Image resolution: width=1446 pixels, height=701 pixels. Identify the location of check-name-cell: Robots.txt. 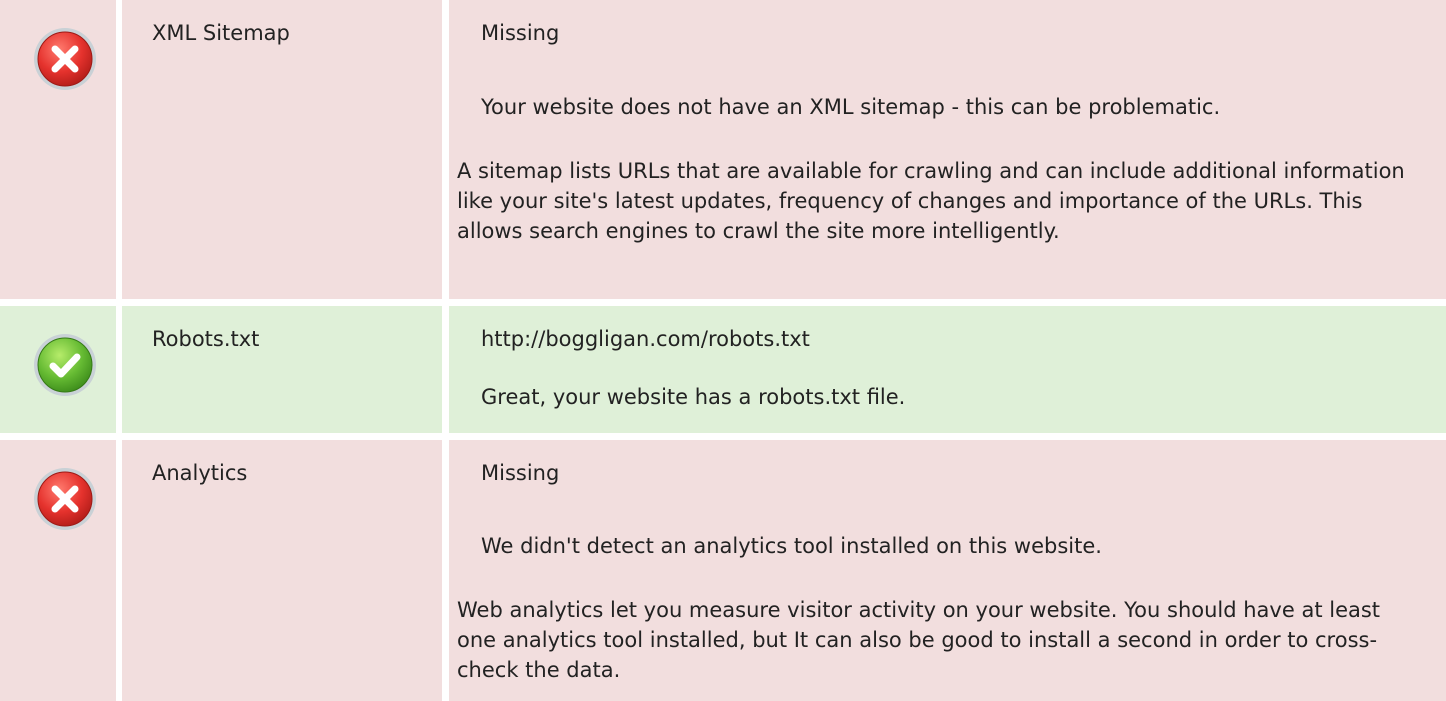
(282, 369).